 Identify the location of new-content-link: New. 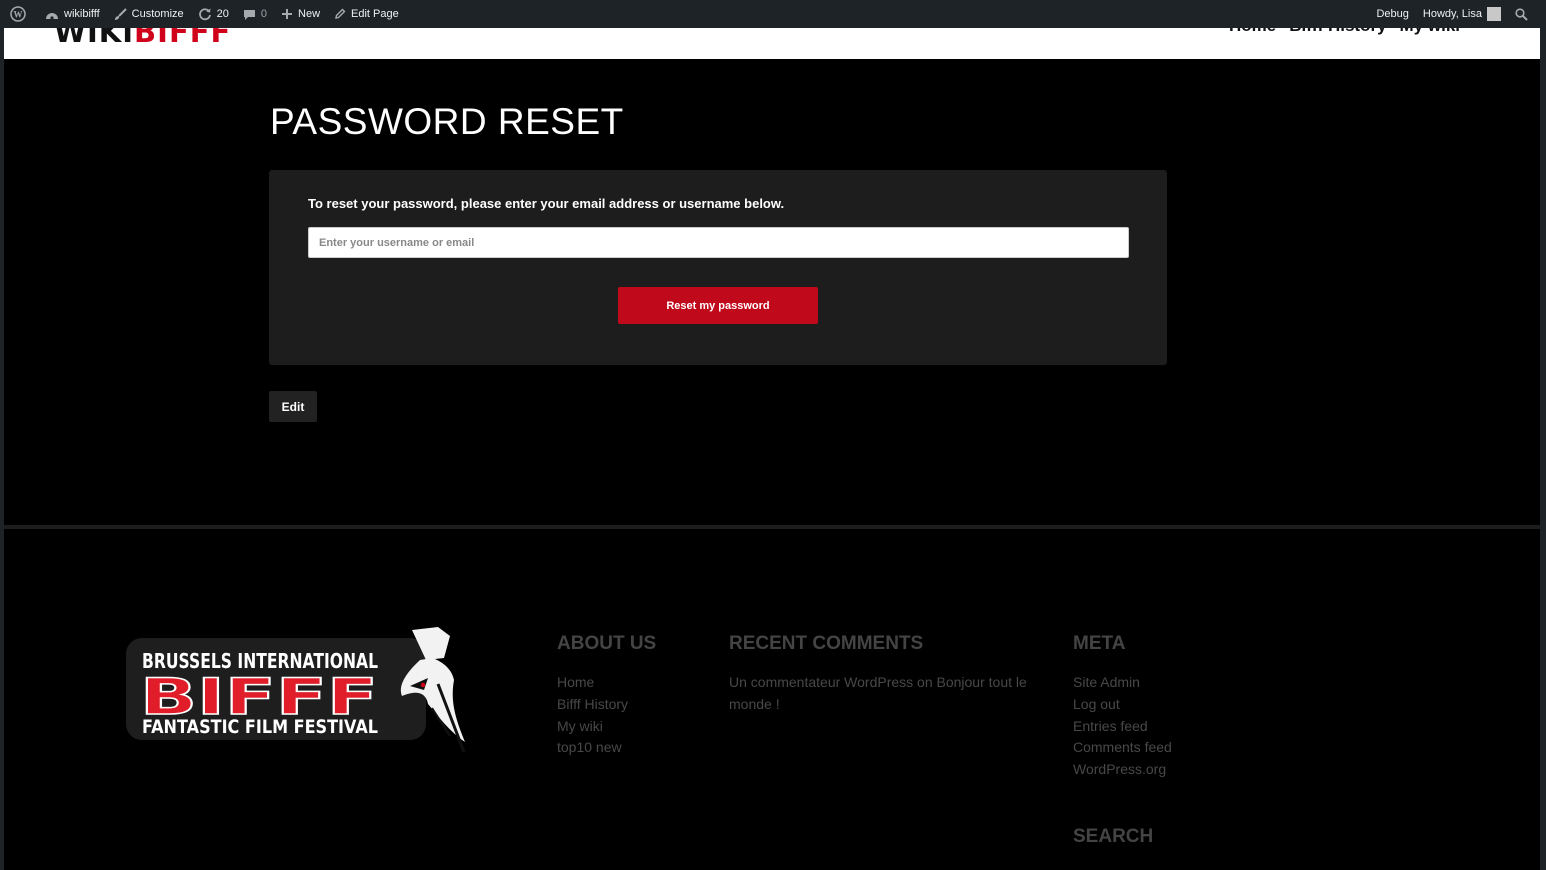
(300, 14).